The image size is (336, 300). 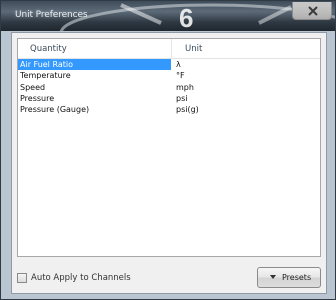 I want to click on unit-cell: psi(g), so click(x=185, y=109).